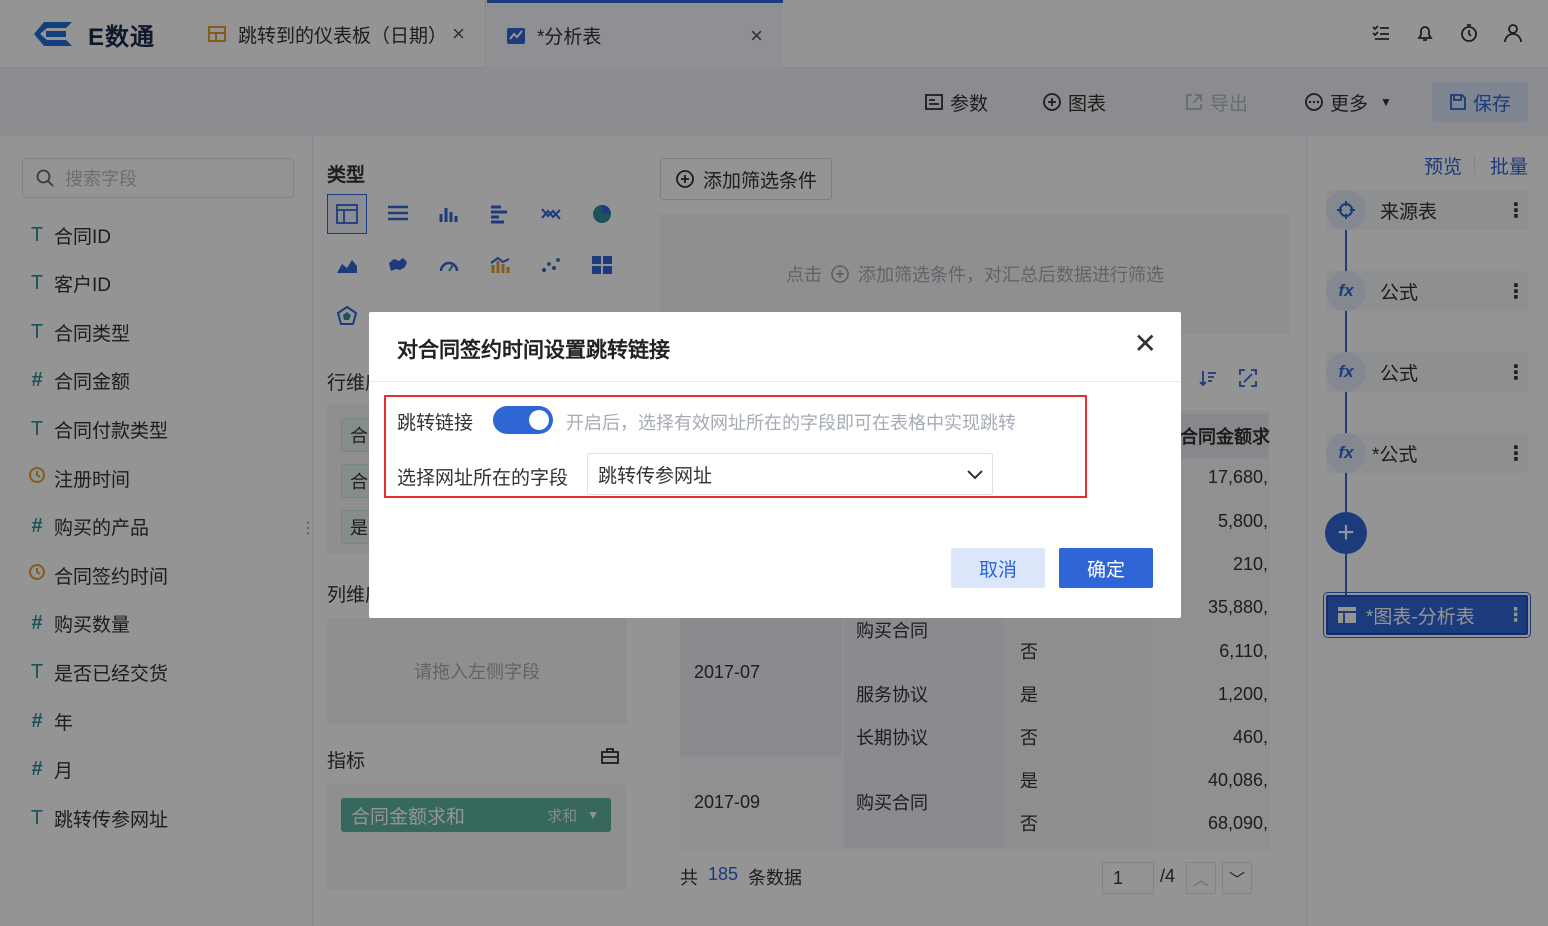 This screenshot has width=1548, height=926. What do you see at coordinates (523, 420) in the screenshot?
I see `jump-link-toggle` at bounding box center [523, 420].